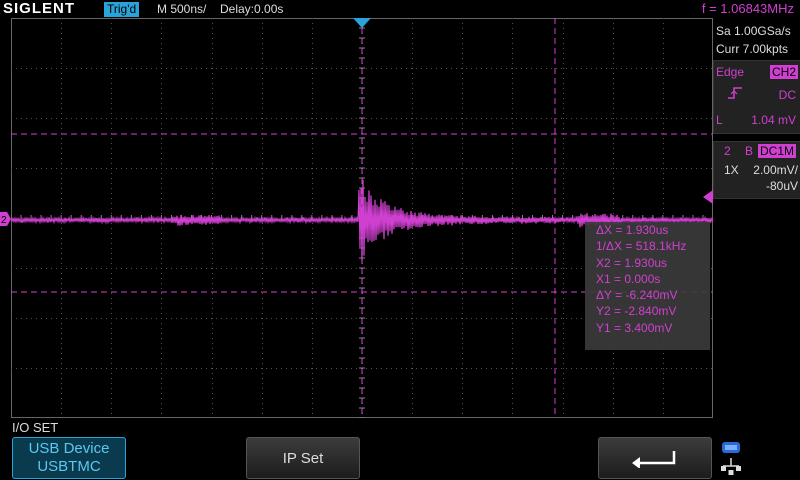 The image size is (800, 480). I want to click on vertical-scale: 2.00mV/, so click(775, 170).